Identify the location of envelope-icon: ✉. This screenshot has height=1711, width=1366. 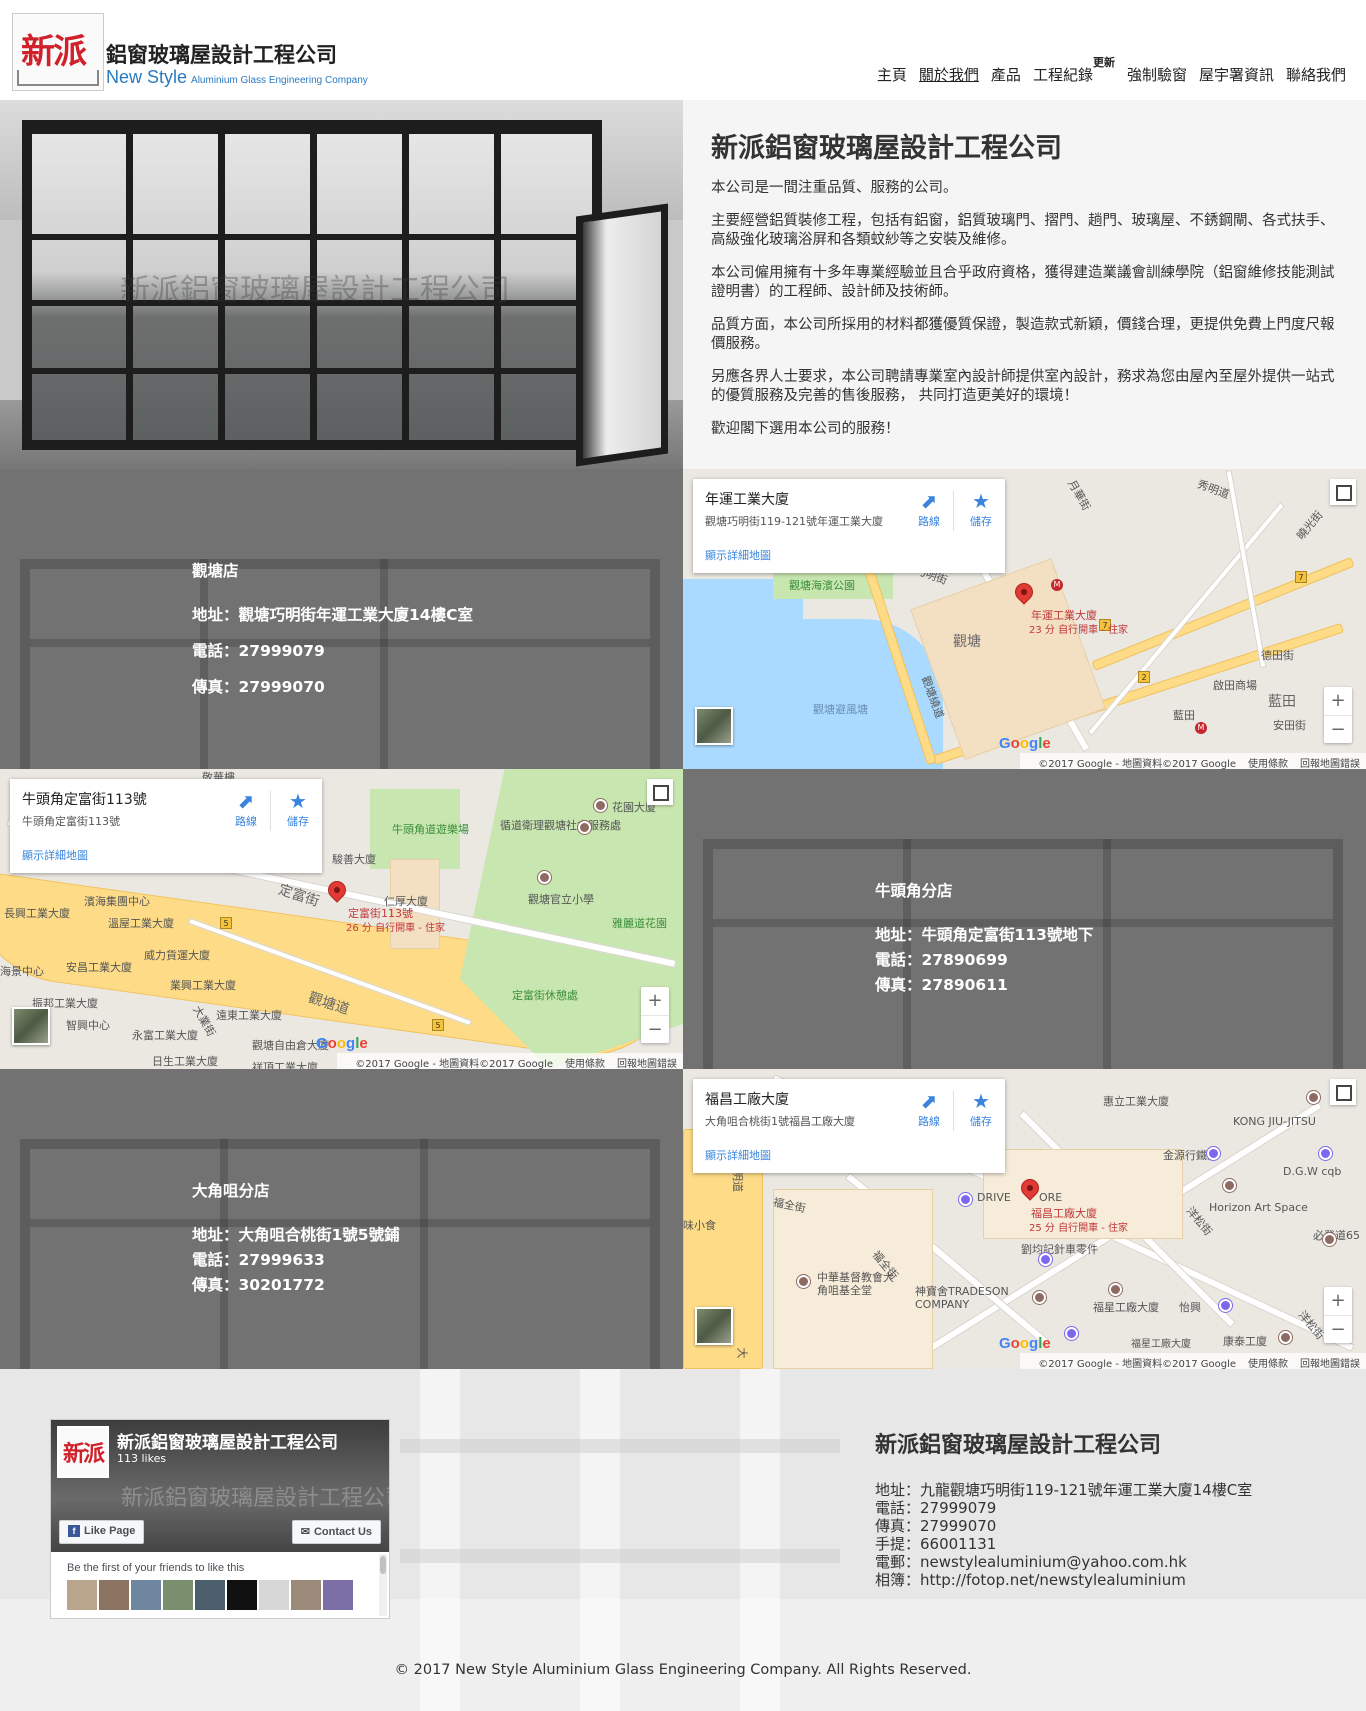
(305, 1532).